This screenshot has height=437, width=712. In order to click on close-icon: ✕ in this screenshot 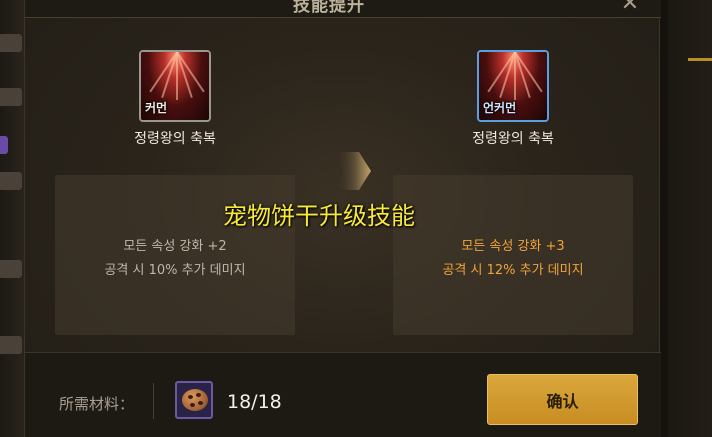, I will do `click(630, 8)`.